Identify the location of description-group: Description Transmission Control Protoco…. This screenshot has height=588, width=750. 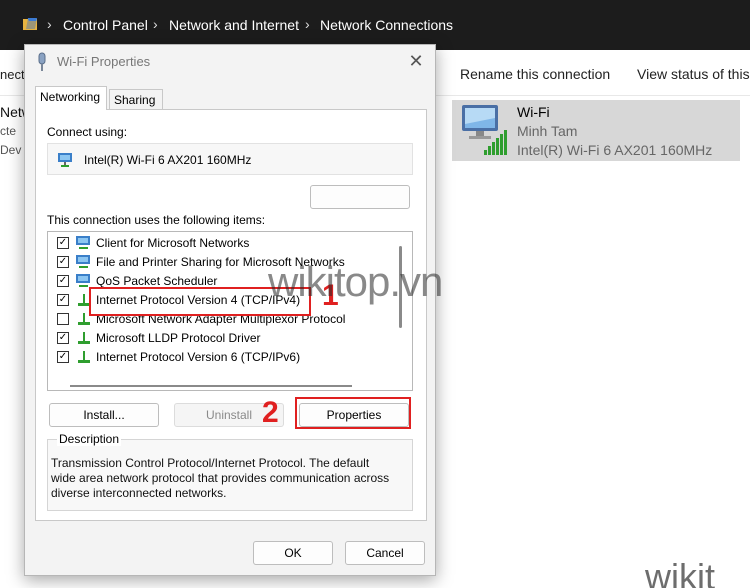
(230, 471).